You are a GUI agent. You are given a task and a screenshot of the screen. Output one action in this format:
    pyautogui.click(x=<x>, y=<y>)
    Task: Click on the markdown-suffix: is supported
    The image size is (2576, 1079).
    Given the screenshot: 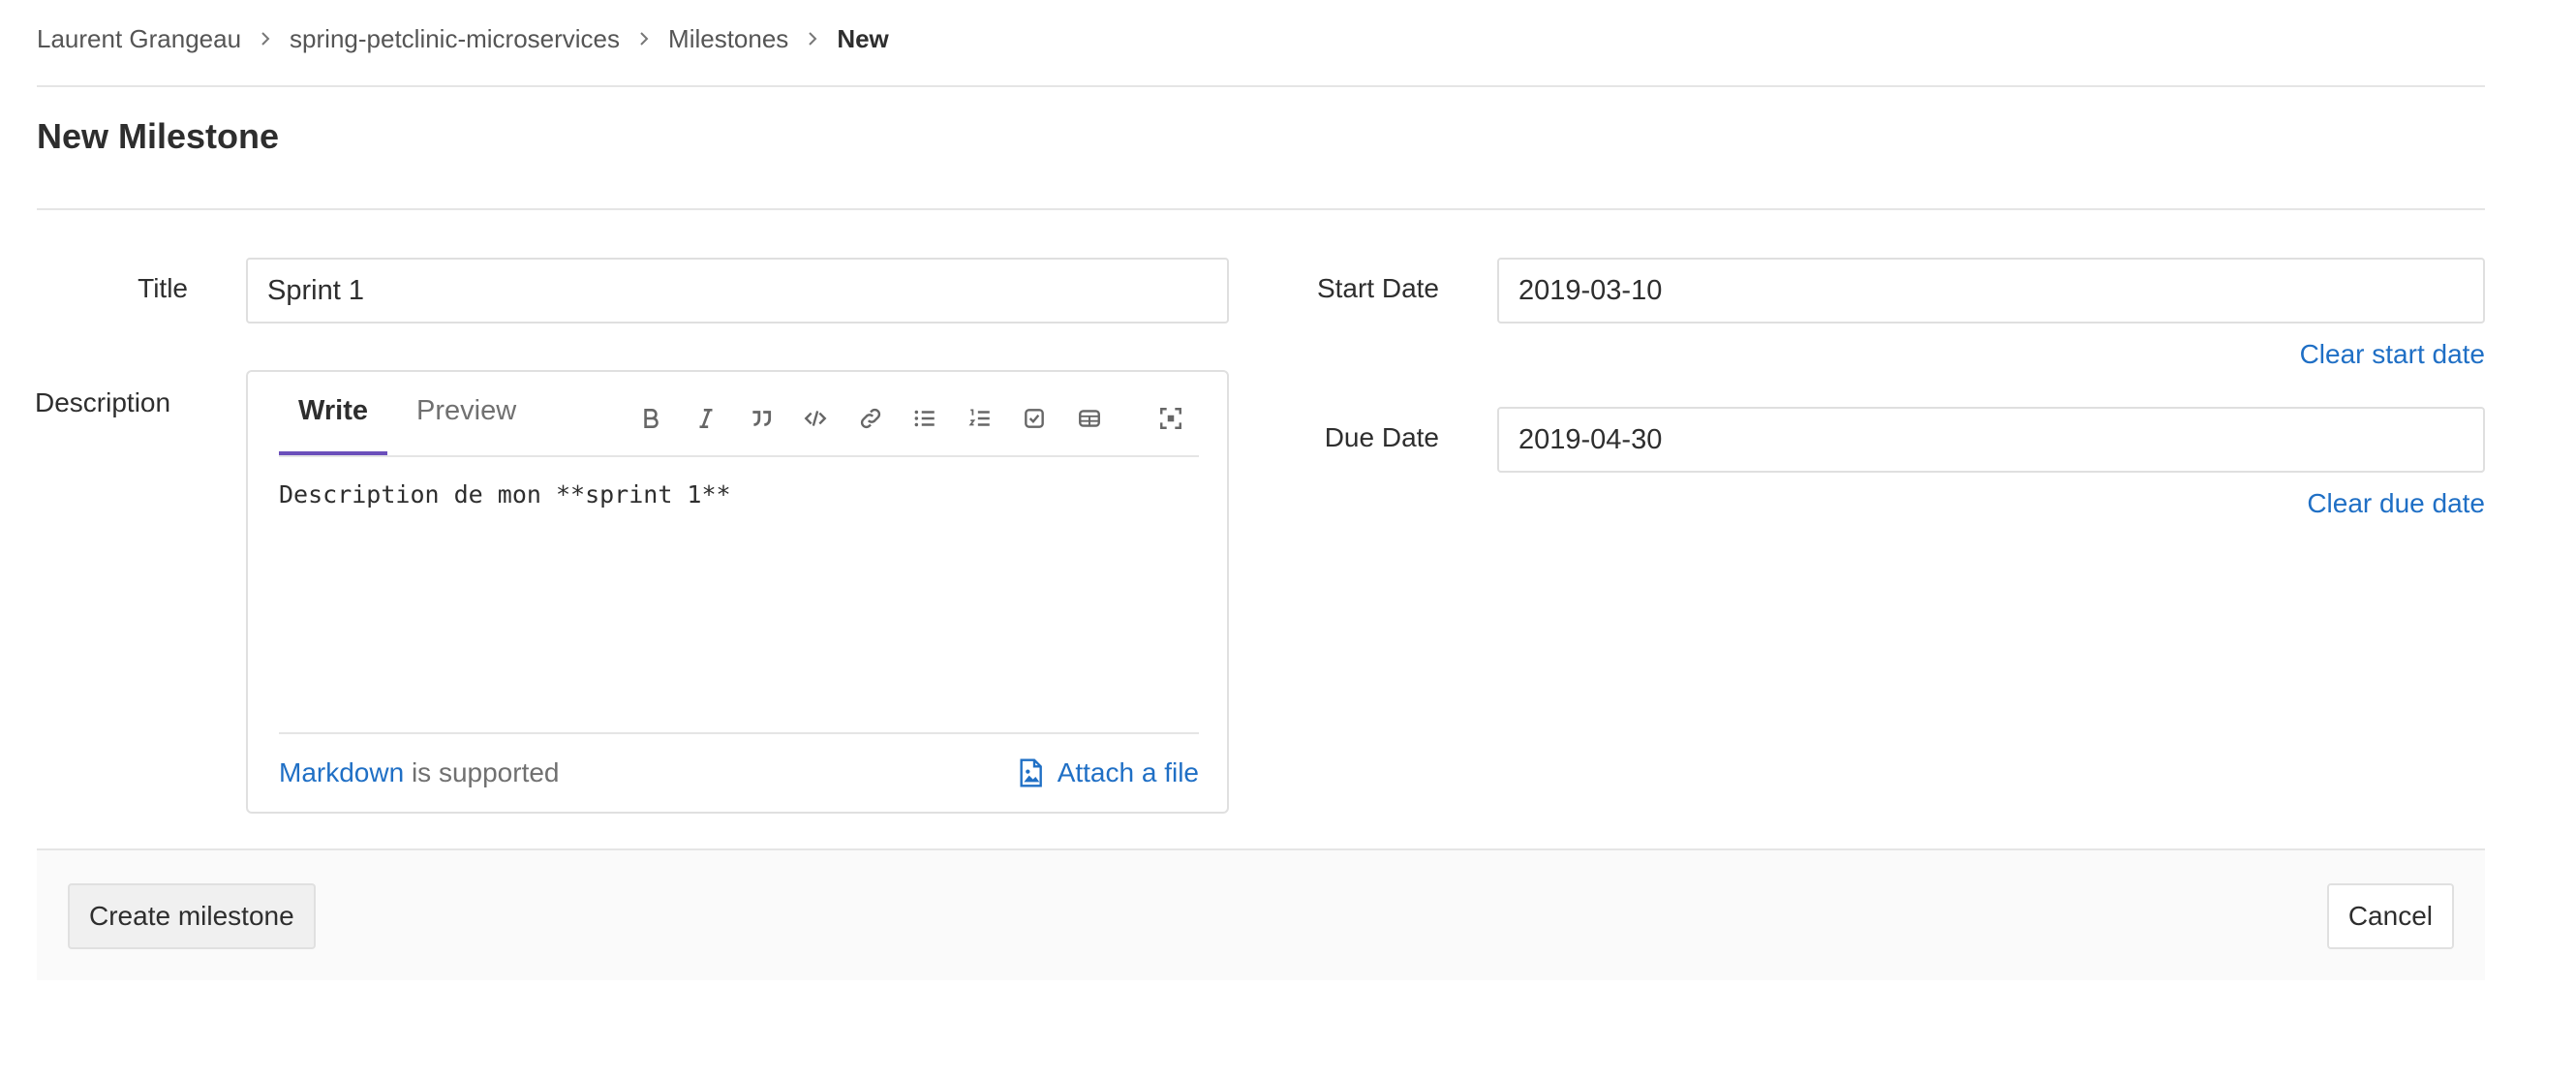 What is the action you would take?
    pyautogui.click(x=482, y=772)
    